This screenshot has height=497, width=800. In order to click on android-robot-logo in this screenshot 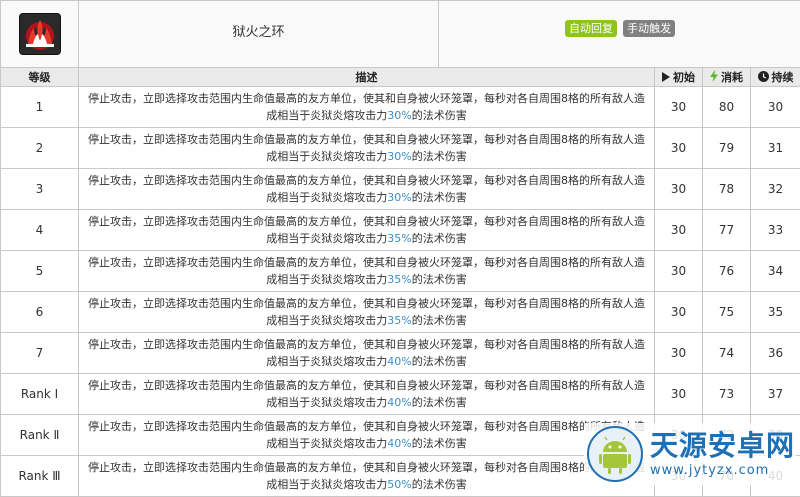, I will do `click(615, 454)`.